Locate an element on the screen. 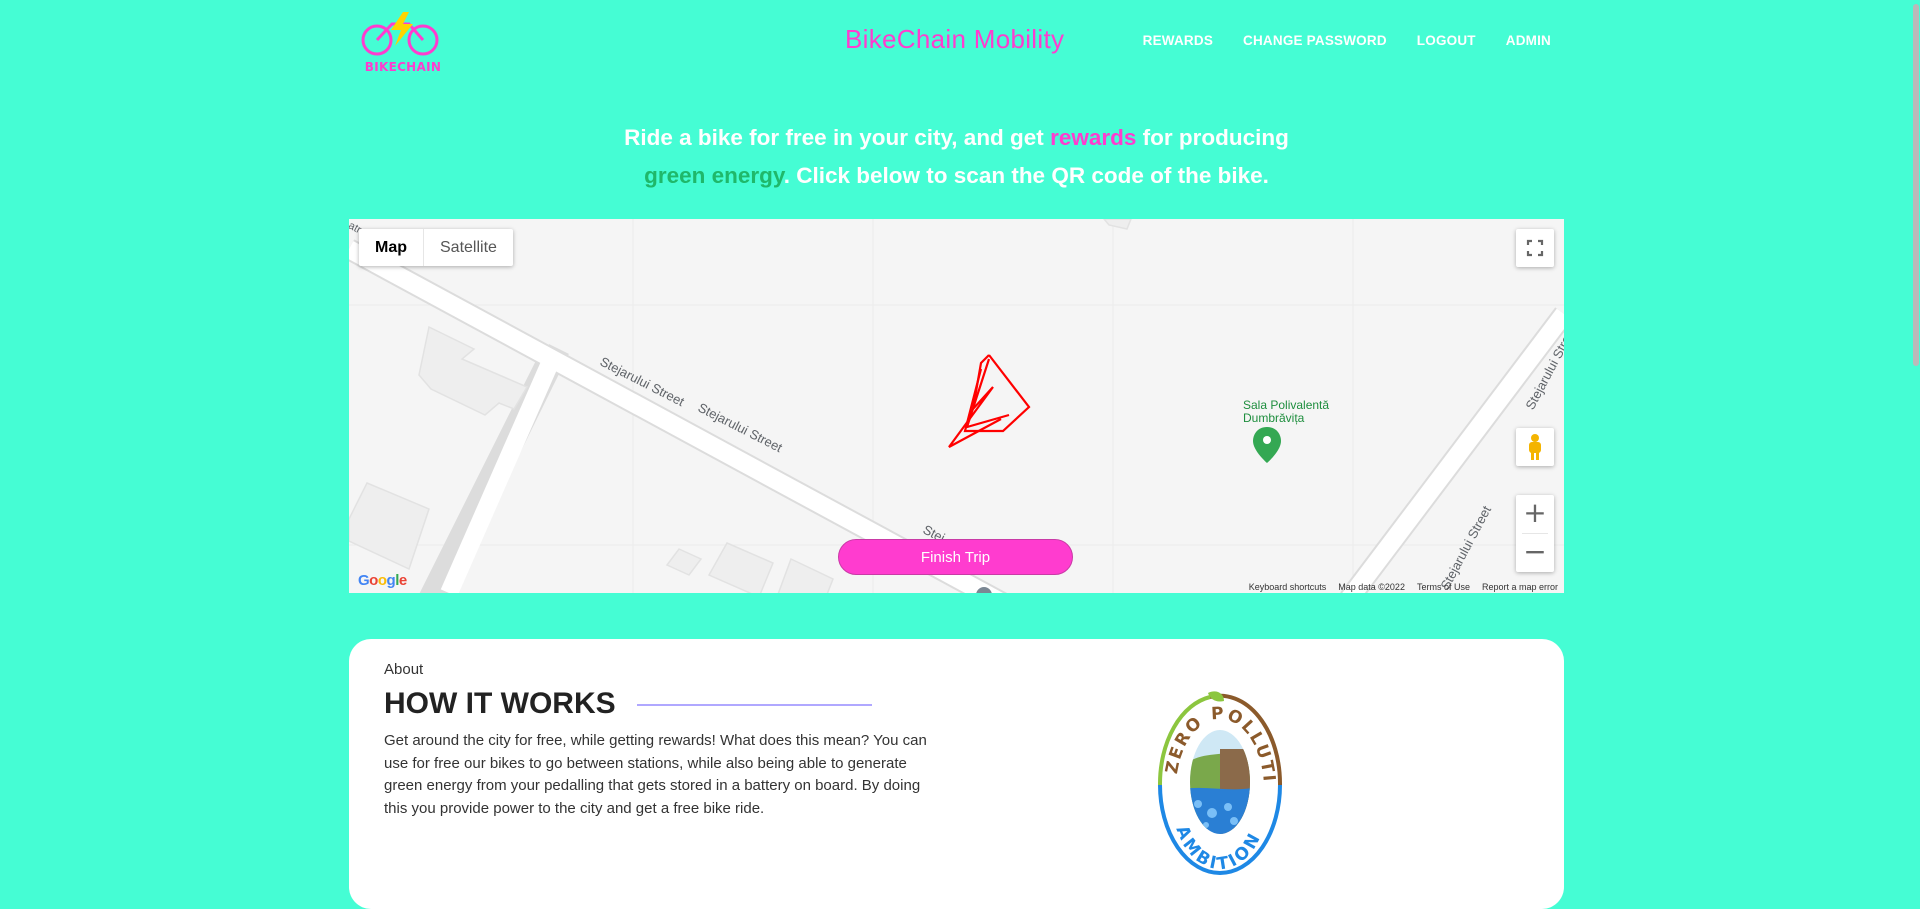 The image size is (1920, 909). hero-part2: for producing is located at coordinates (1212, 137).